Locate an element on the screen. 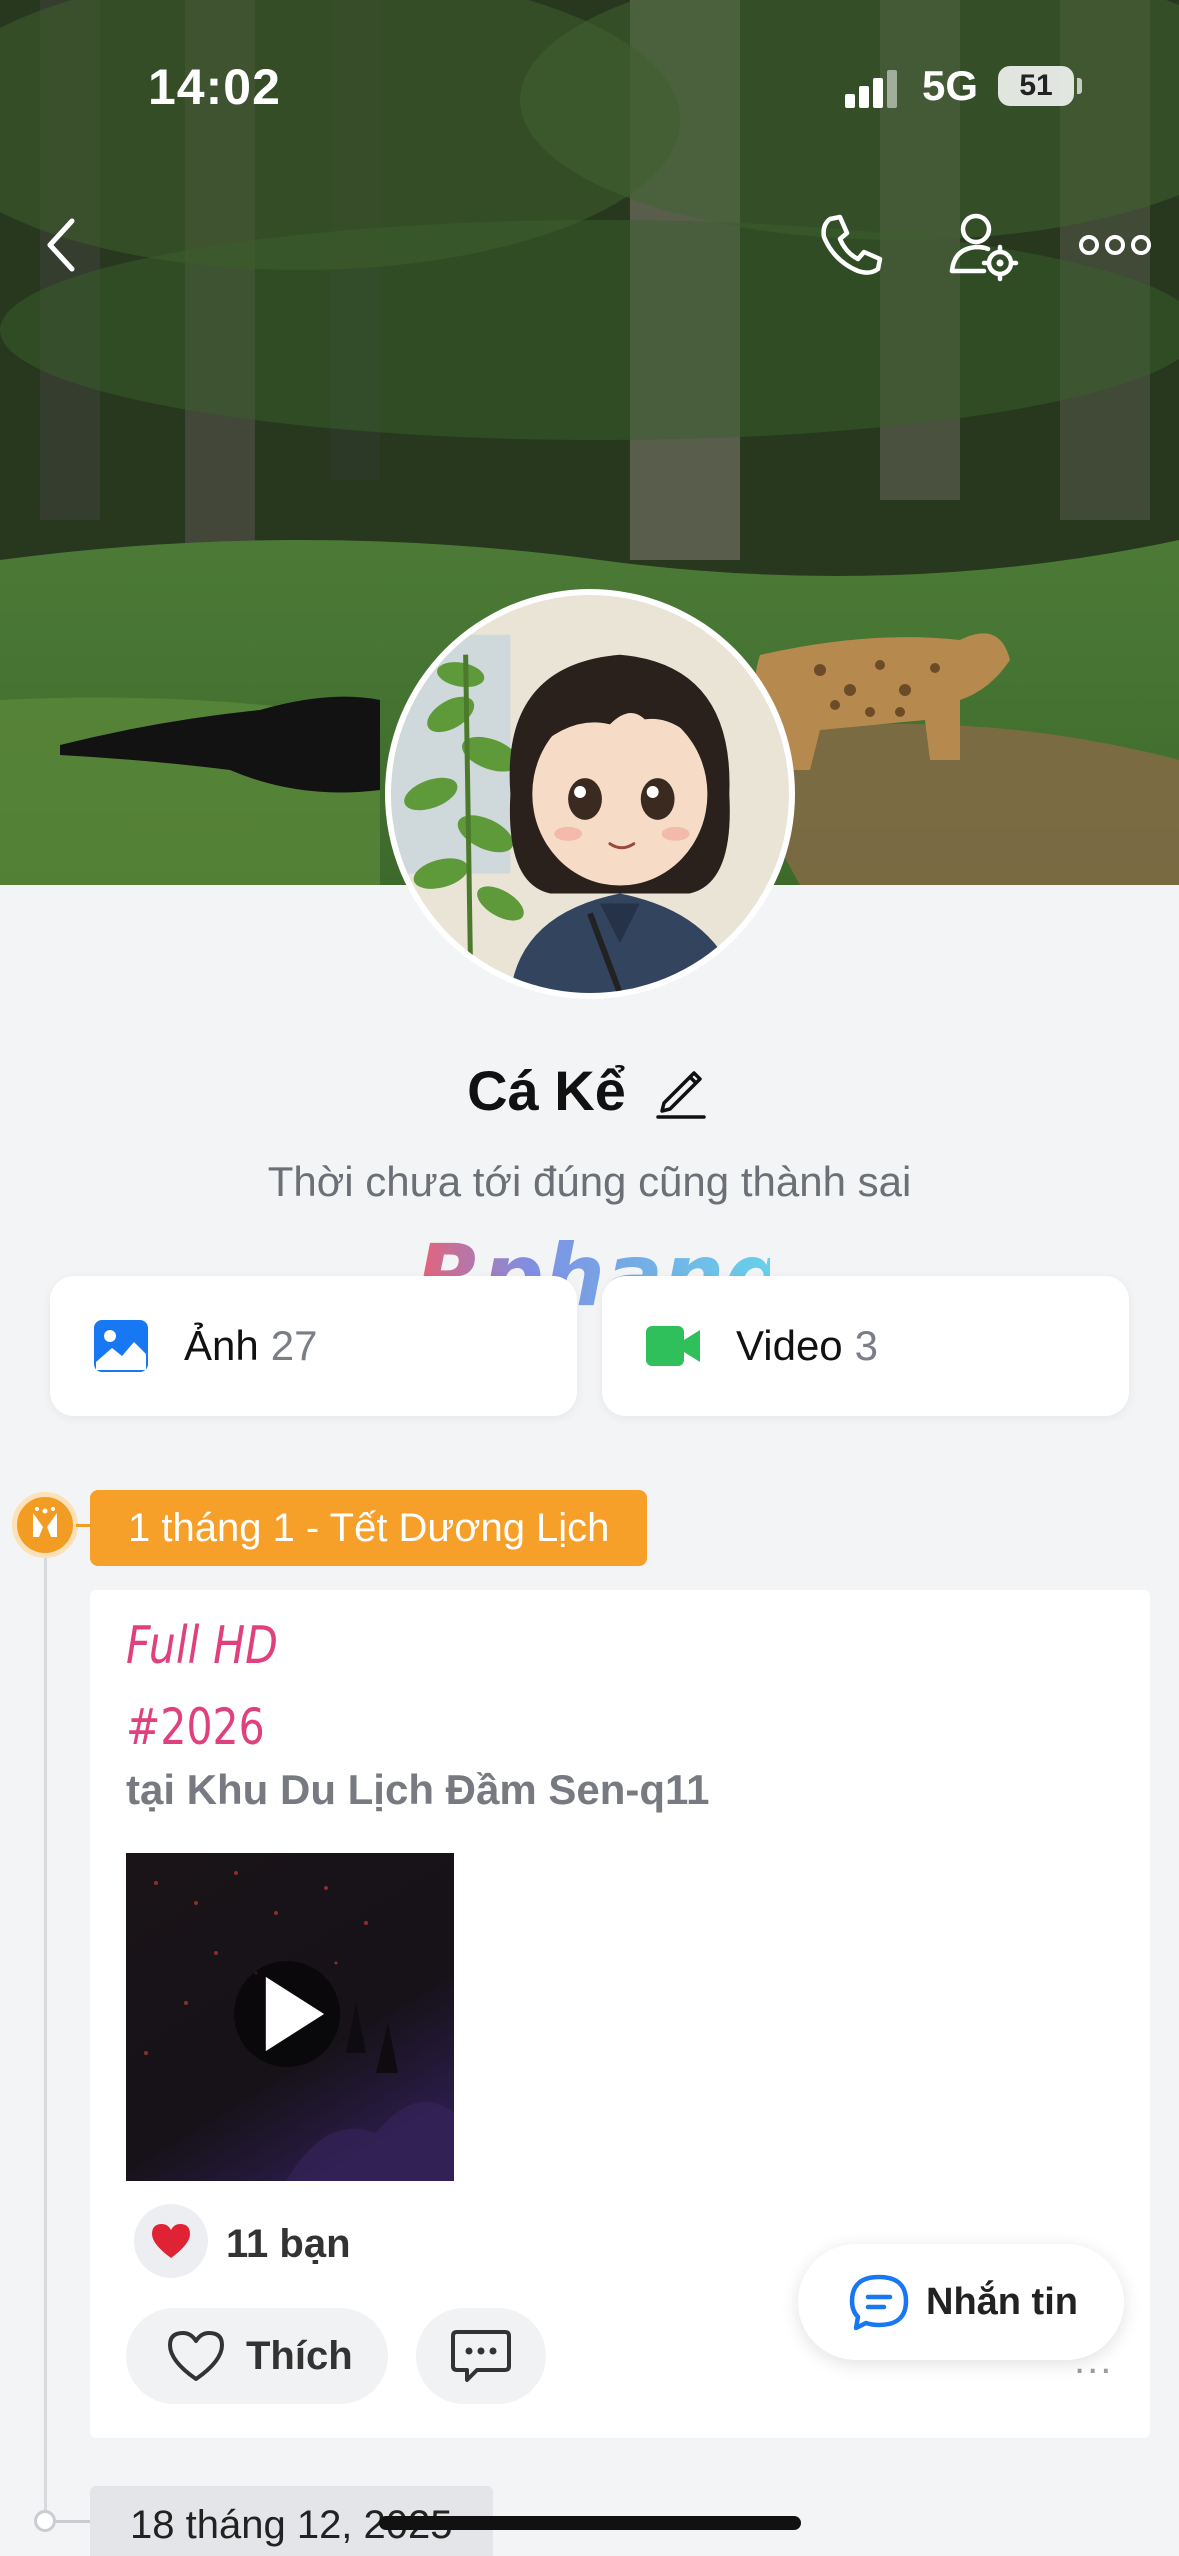  profile-name: Cá Kể is located at coordinates (546, 1090).